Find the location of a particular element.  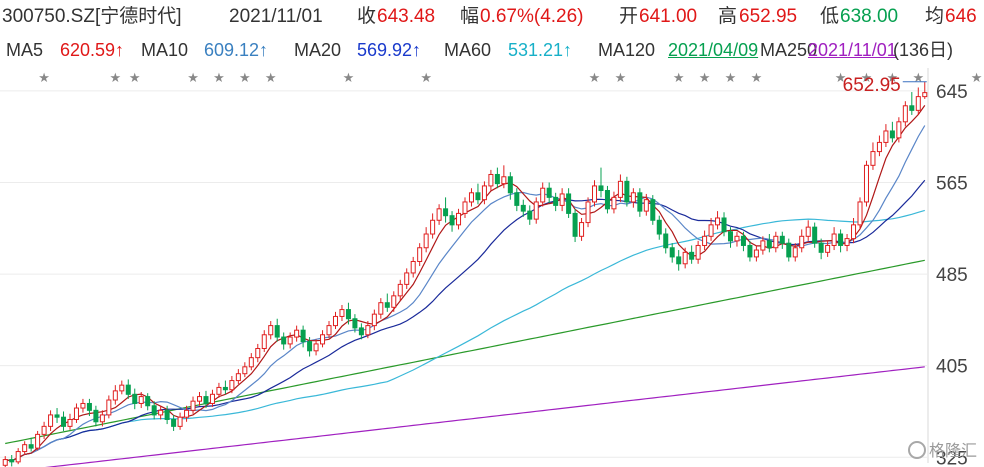

watermark-logo-icon is located at coordinates (917, 450).